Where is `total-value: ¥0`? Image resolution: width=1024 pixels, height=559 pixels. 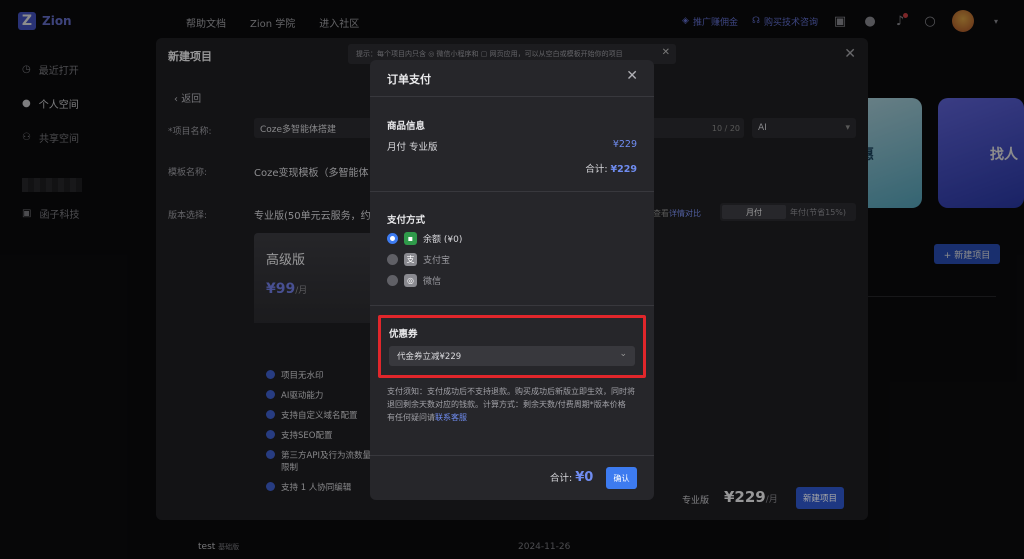 total-value: ¥0 is located at coordinates (584, 477).